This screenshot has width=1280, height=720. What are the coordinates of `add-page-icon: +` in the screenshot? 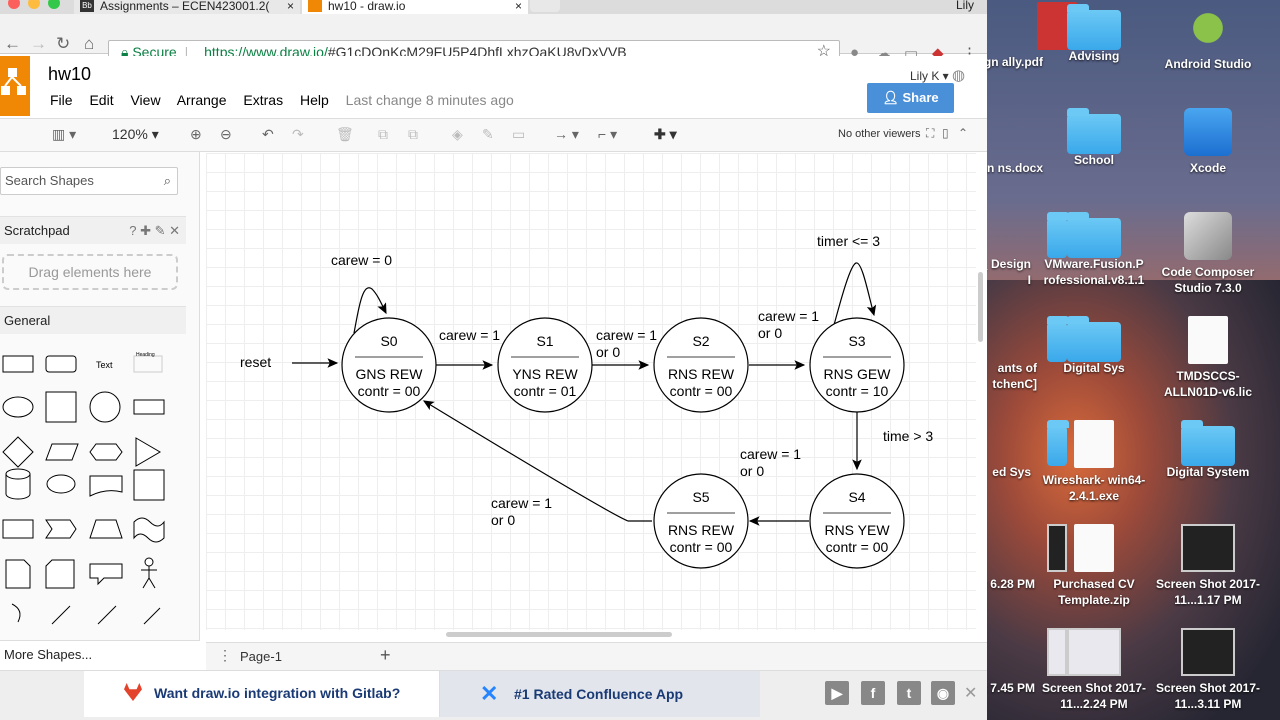 It's located at (385, 655).